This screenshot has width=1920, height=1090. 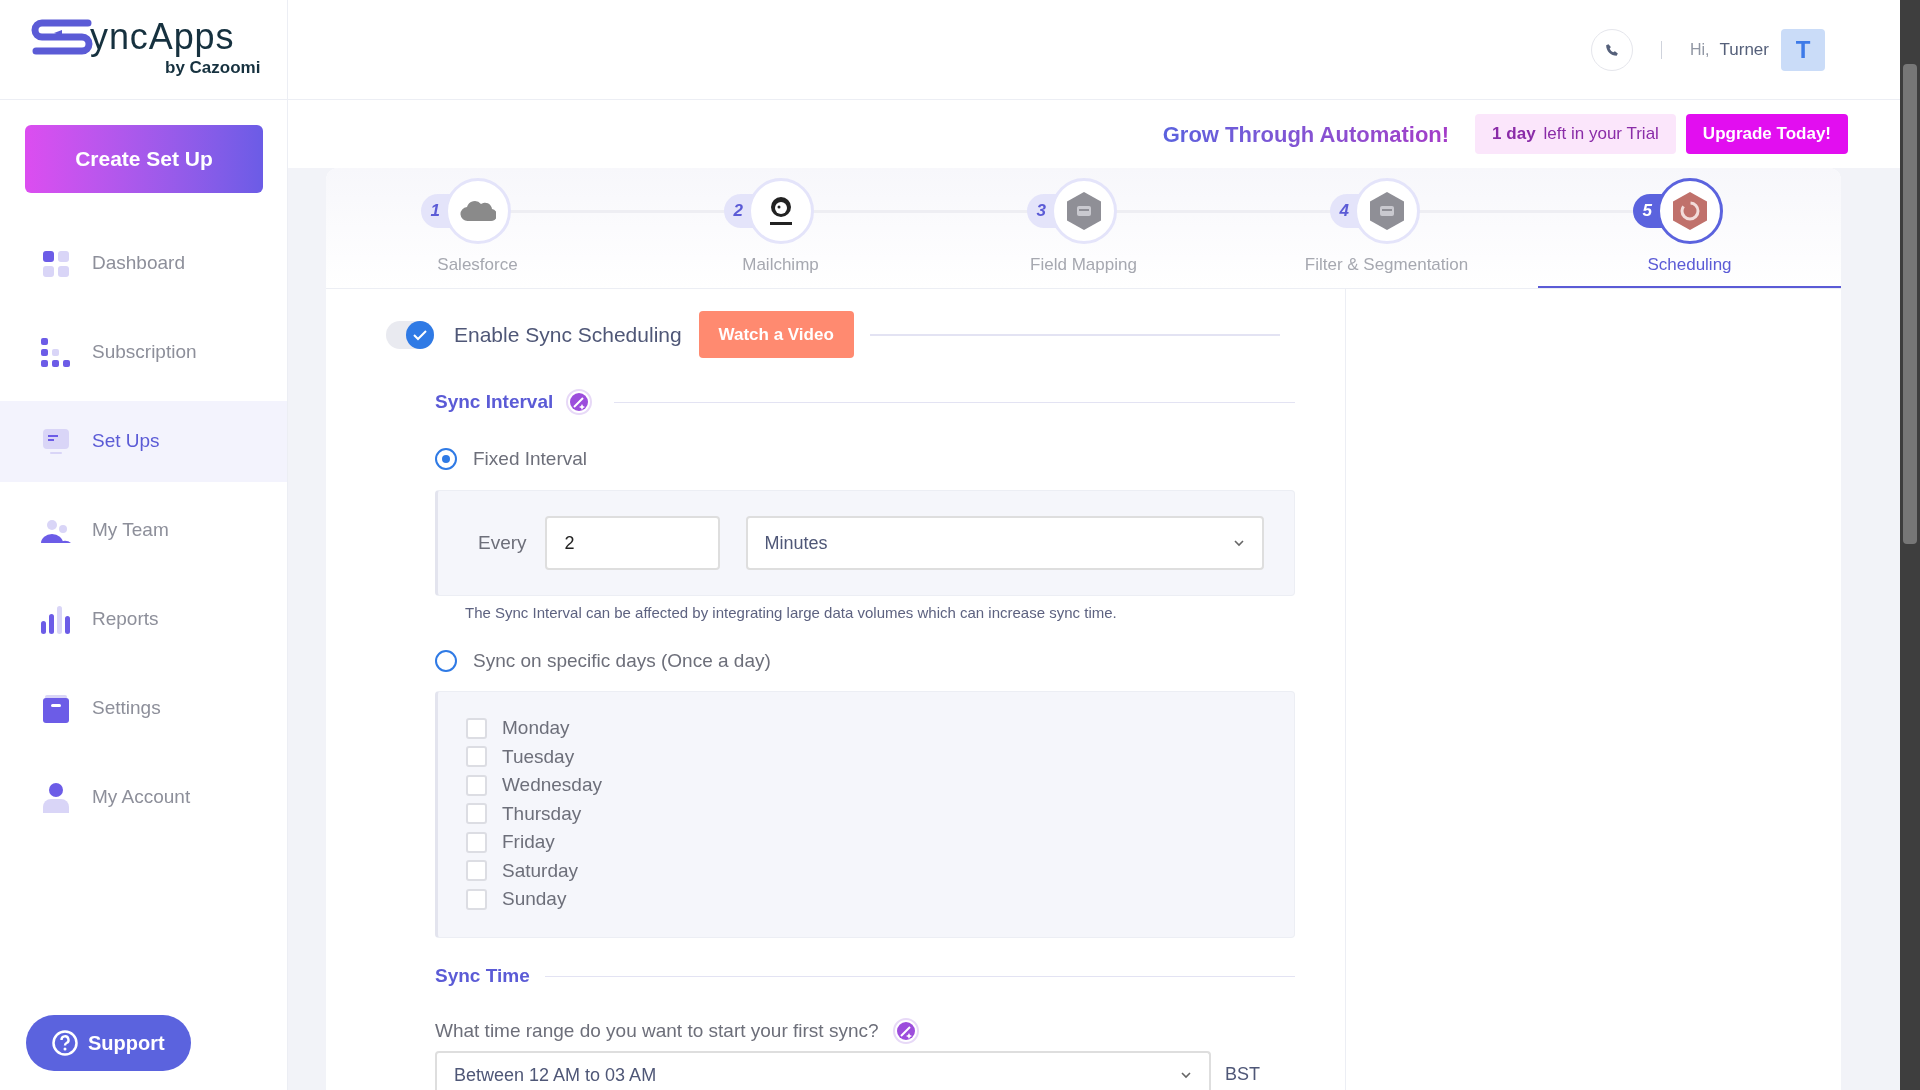 I want to click on team-icon, so click(x=56, y=530).